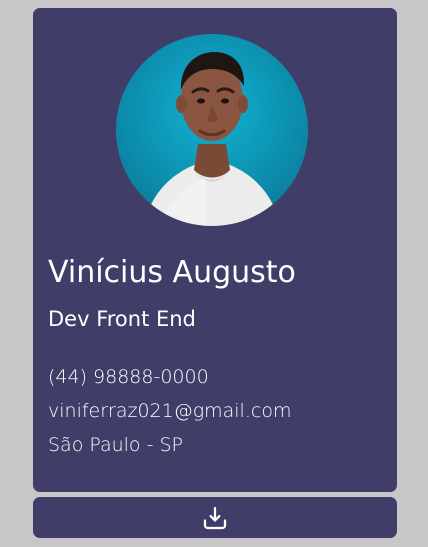  Describe the element at coordinates (128, 377) in the screenshot. I see `profile-phone: (44) 98888-0000` at that location.